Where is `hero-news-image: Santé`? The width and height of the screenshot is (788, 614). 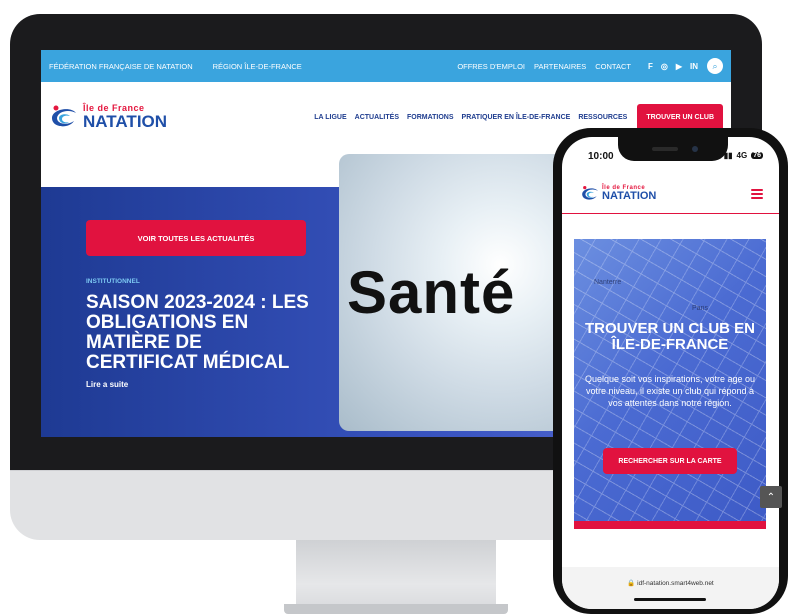
hero-news-image: Santé is located at coordinates (454, 292).